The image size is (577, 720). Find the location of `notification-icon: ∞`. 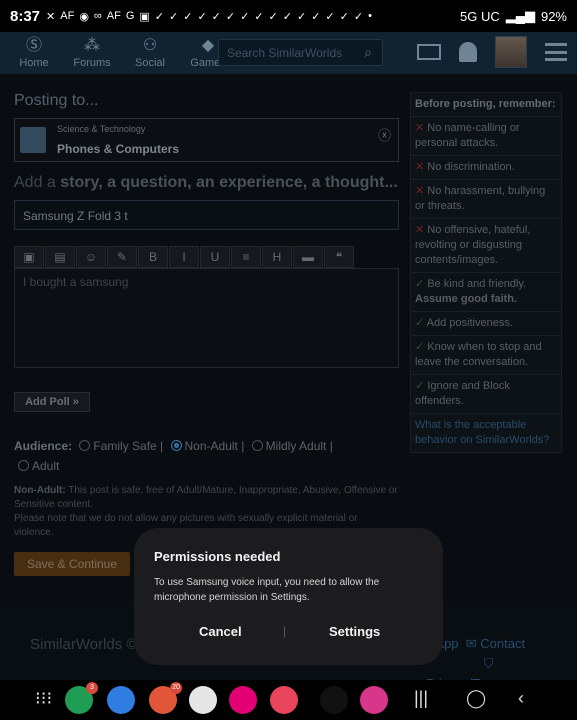

notification-icon: ∞ is located at coordinates (97, 16).